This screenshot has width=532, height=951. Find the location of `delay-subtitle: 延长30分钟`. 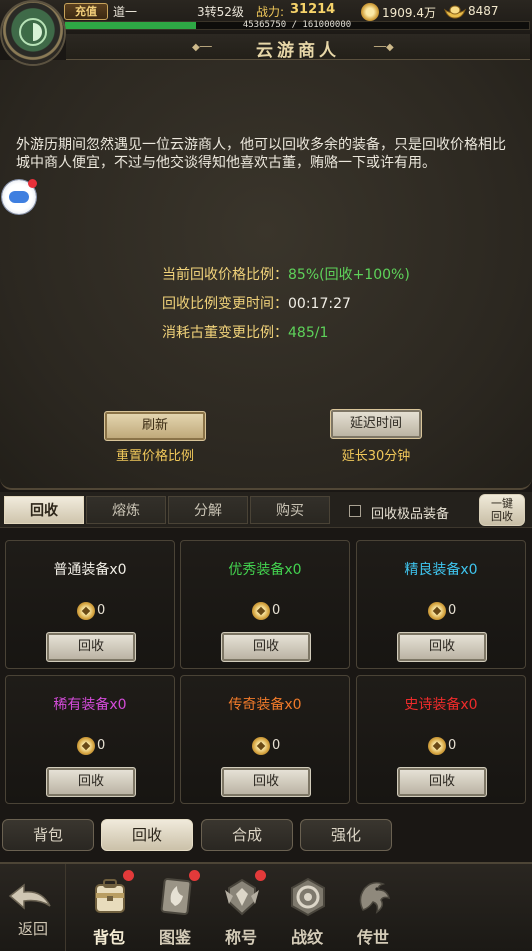

delay-subtitle: 延长30分钟 is located at coordinates (376, 456).